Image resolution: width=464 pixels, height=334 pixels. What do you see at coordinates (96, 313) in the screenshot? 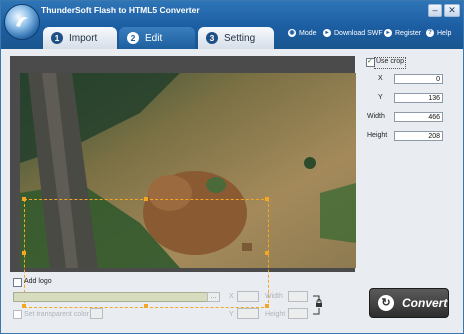
I see `color-swatch` at bounding box center [96, 313].